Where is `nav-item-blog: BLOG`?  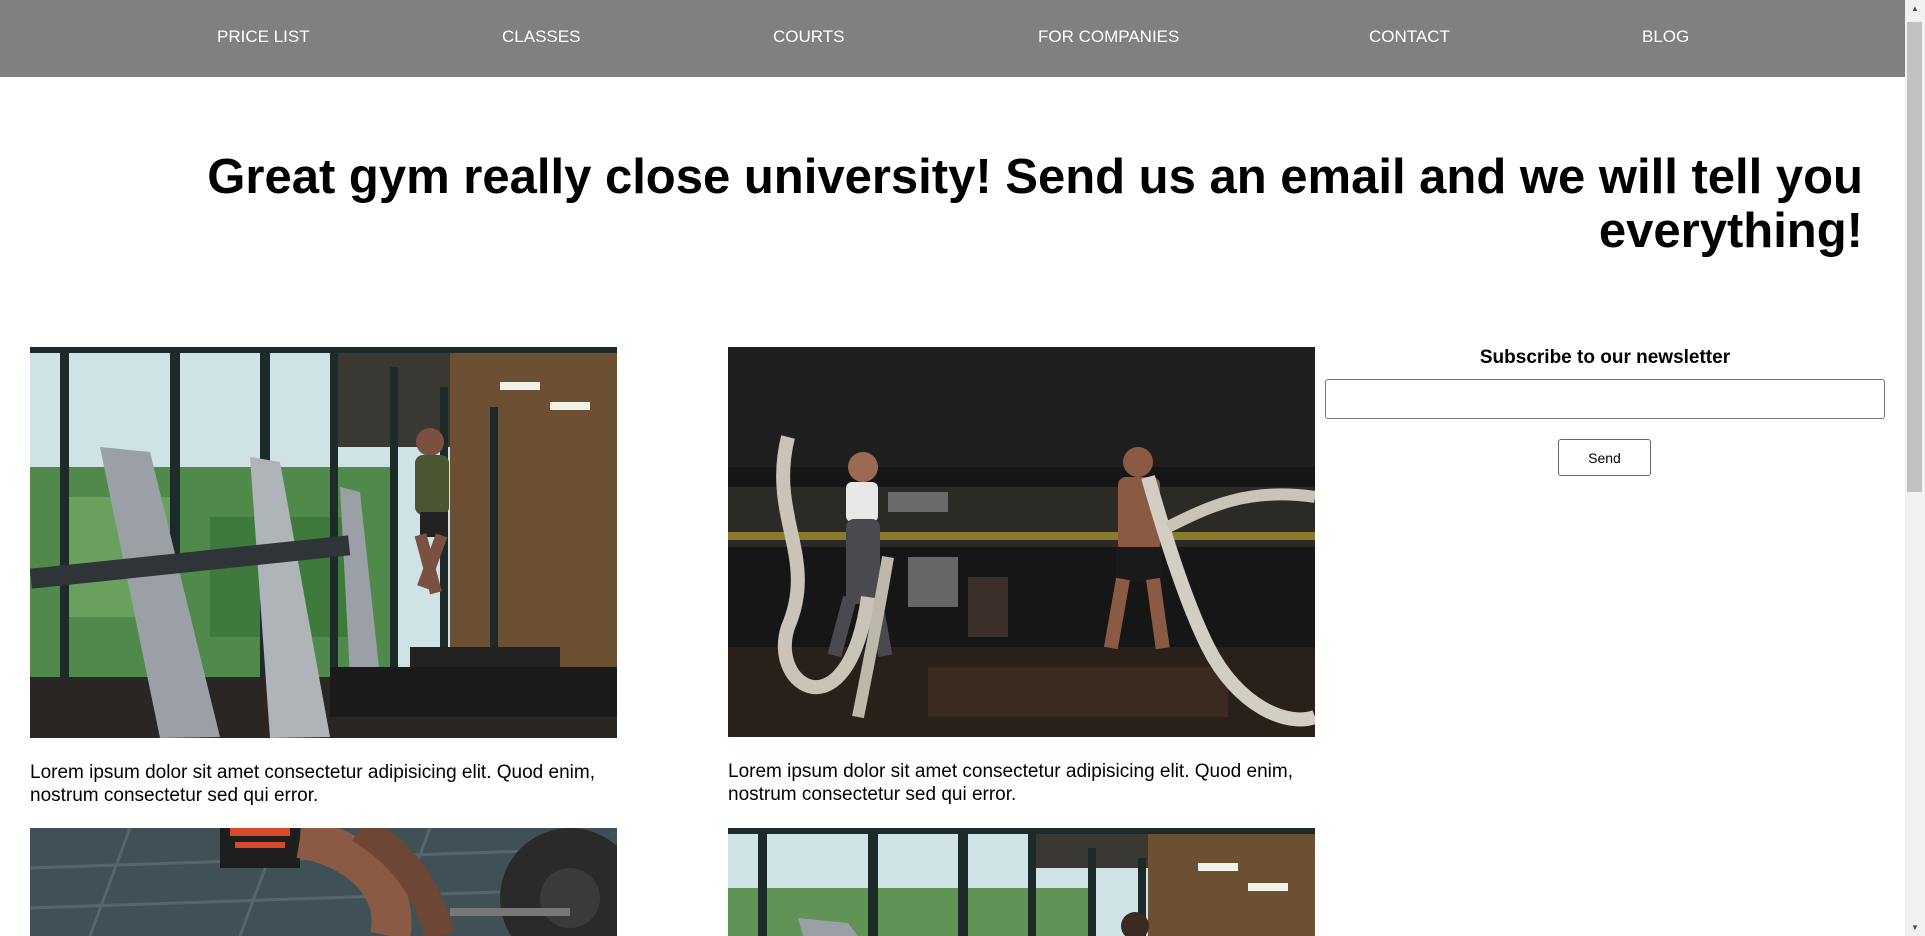 nav-item-blog: BLOG is located at coordinates (1665, 37).